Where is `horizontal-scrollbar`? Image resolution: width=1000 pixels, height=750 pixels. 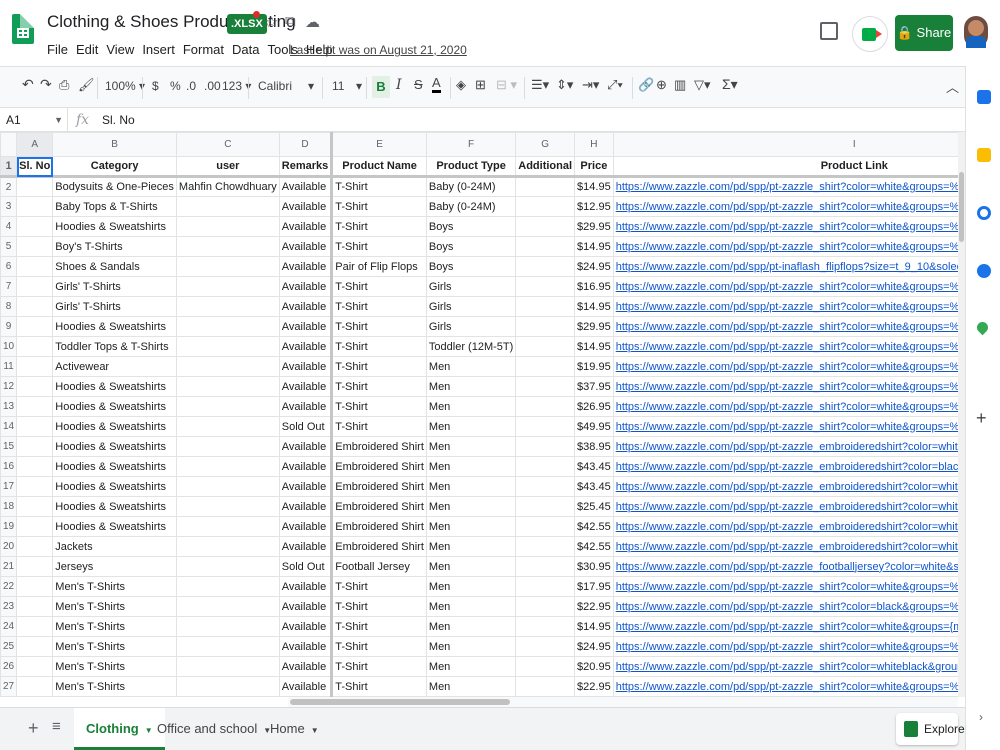 horizontal-scrollbar is located at coordinates (623, 702).